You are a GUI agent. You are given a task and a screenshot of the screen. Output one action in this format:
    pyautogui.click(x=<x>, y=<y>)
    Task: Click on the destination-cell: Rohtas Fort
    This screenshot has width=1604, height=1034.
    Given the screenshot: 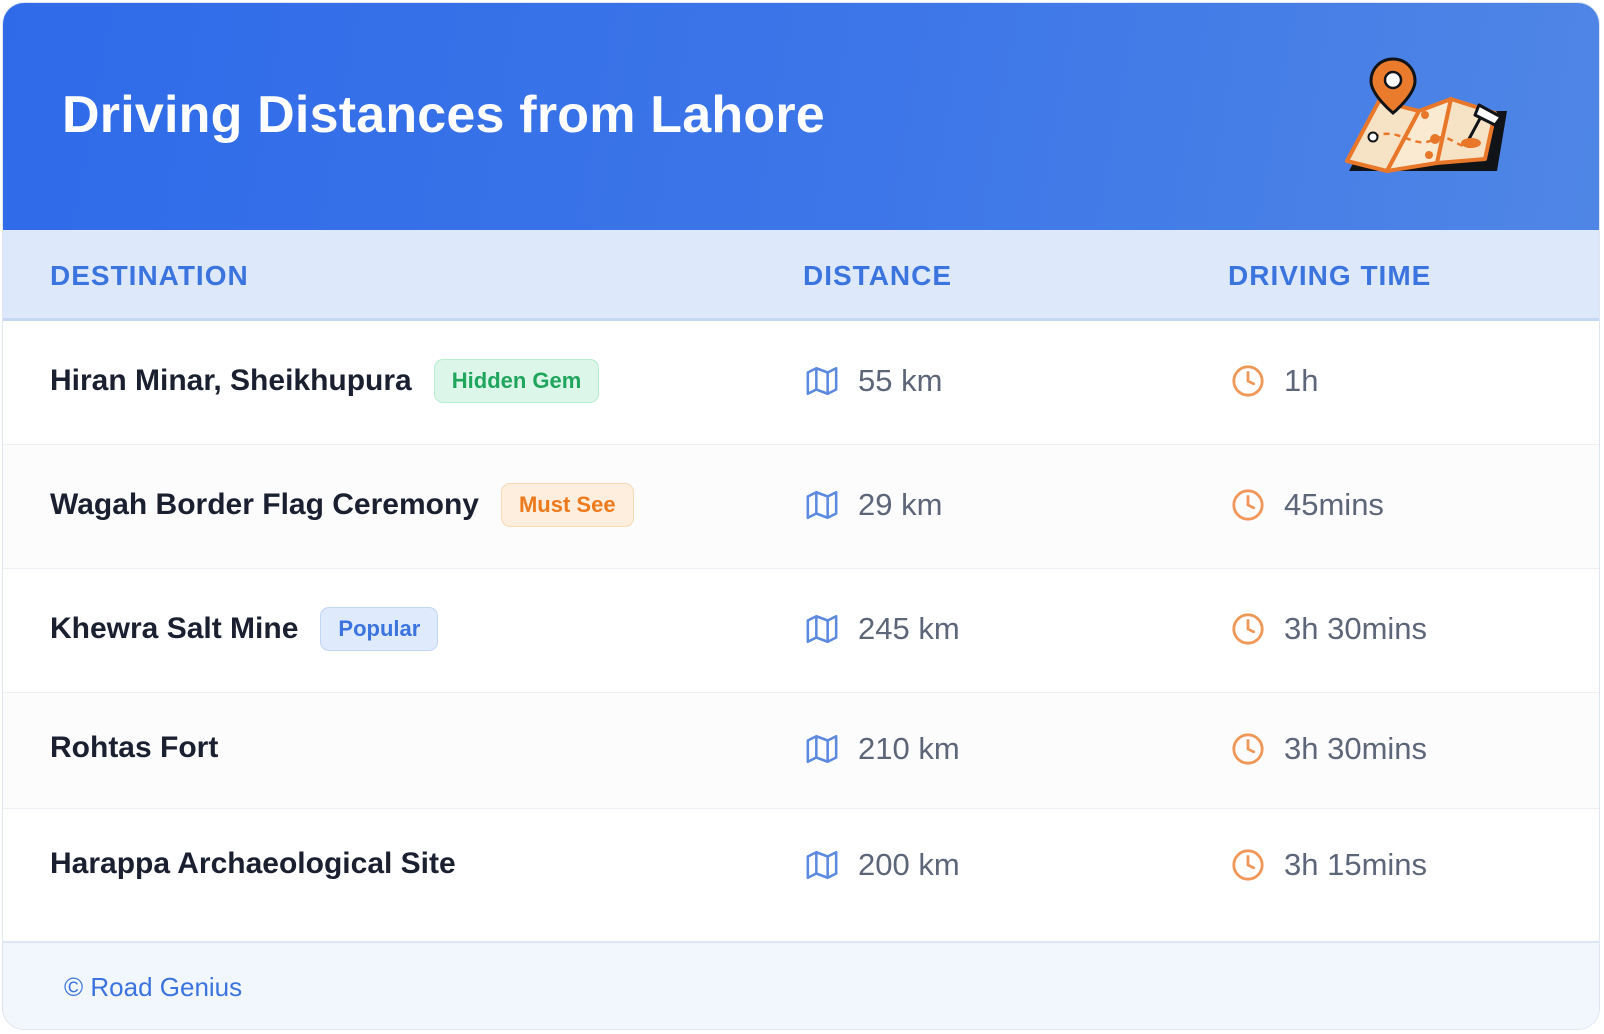 What is the action you would take?
    pyautogui.click(x=134, y=748)
    